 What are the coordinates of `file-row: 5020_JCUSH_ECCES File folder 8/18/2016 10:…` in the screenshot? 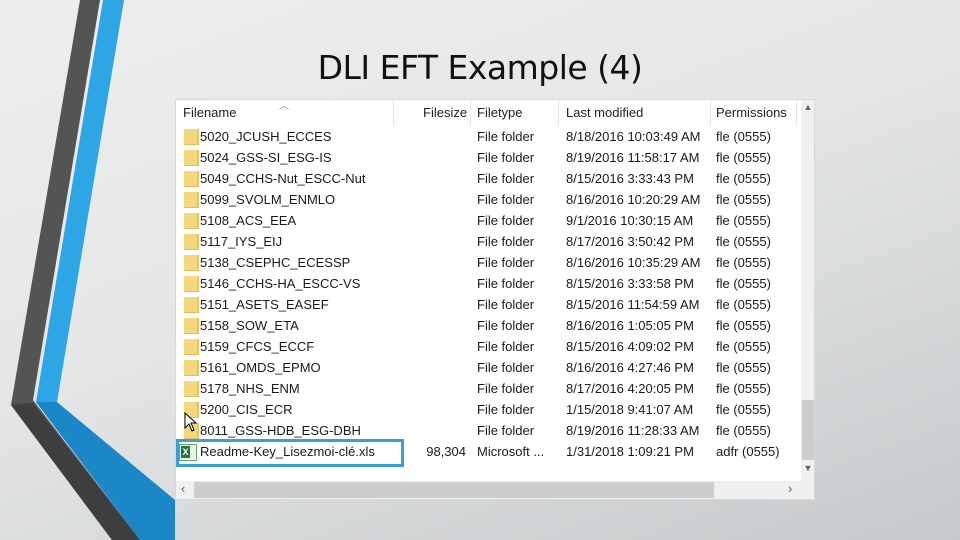 It's located at (488, 136).